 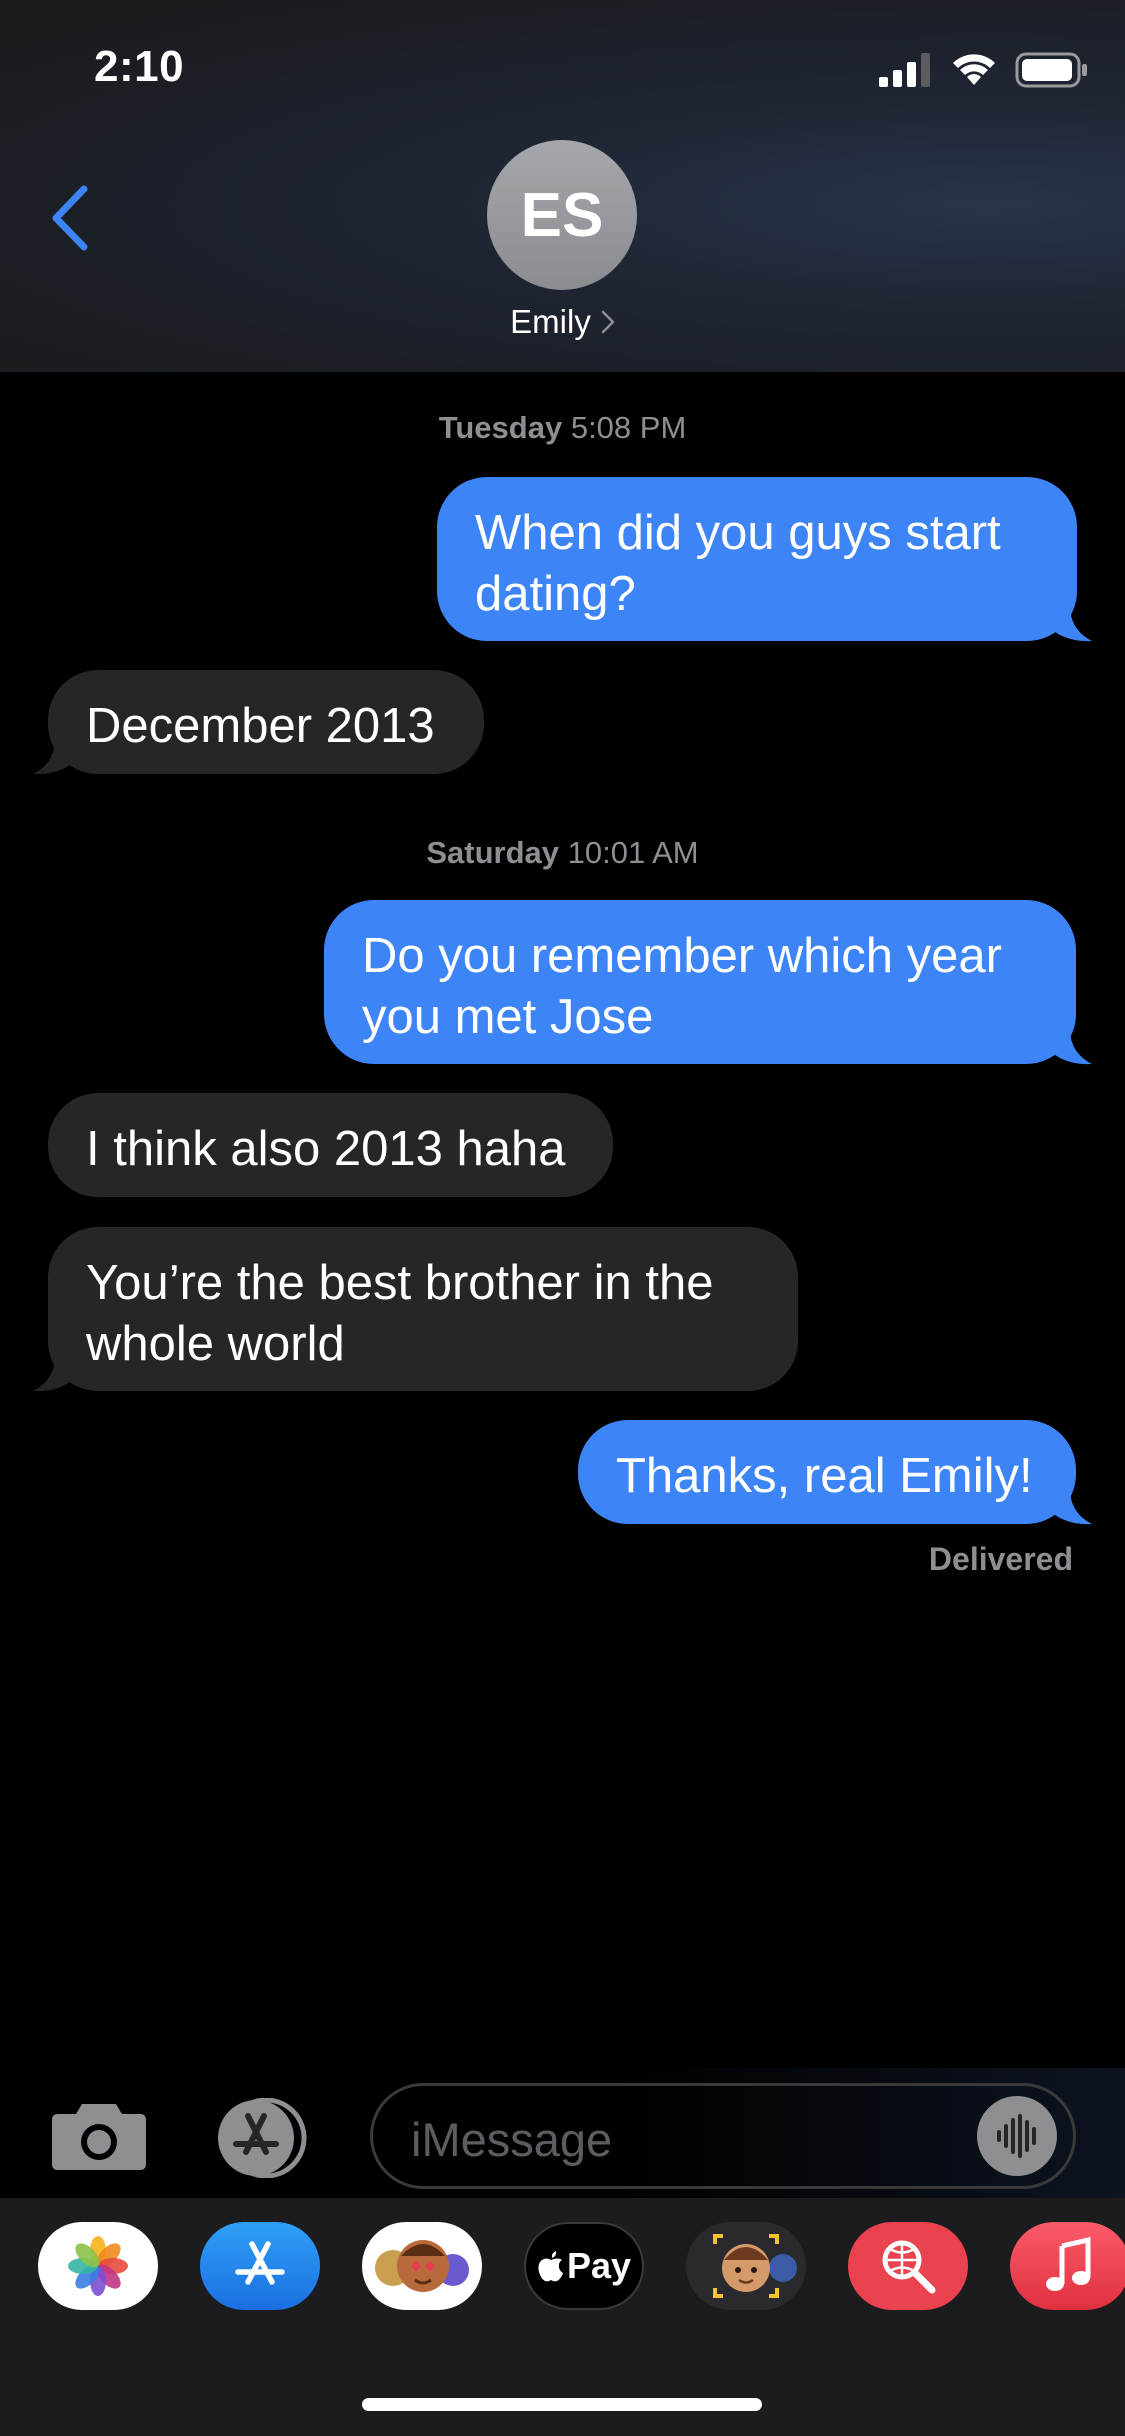 I want to click on timestamp-divider: Tuesday 5:08 PM, so click(x=562, y=427).